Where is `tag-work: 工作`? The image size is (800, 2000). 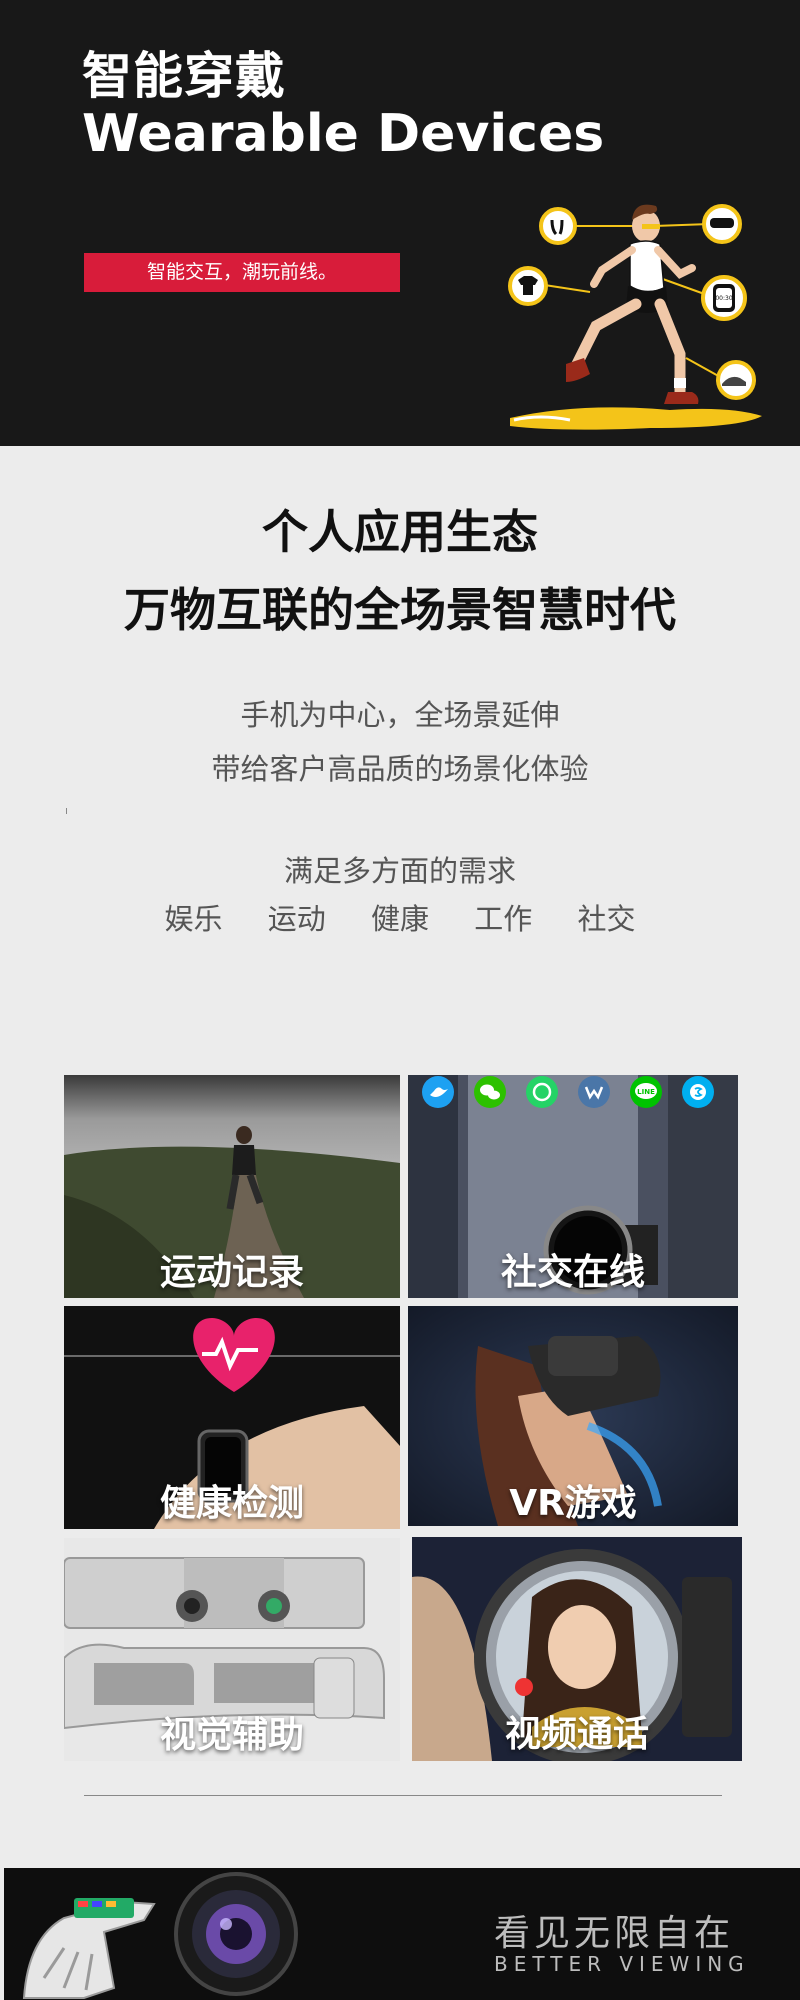 tag-work: 工作 is located at coordinates (503, 919).